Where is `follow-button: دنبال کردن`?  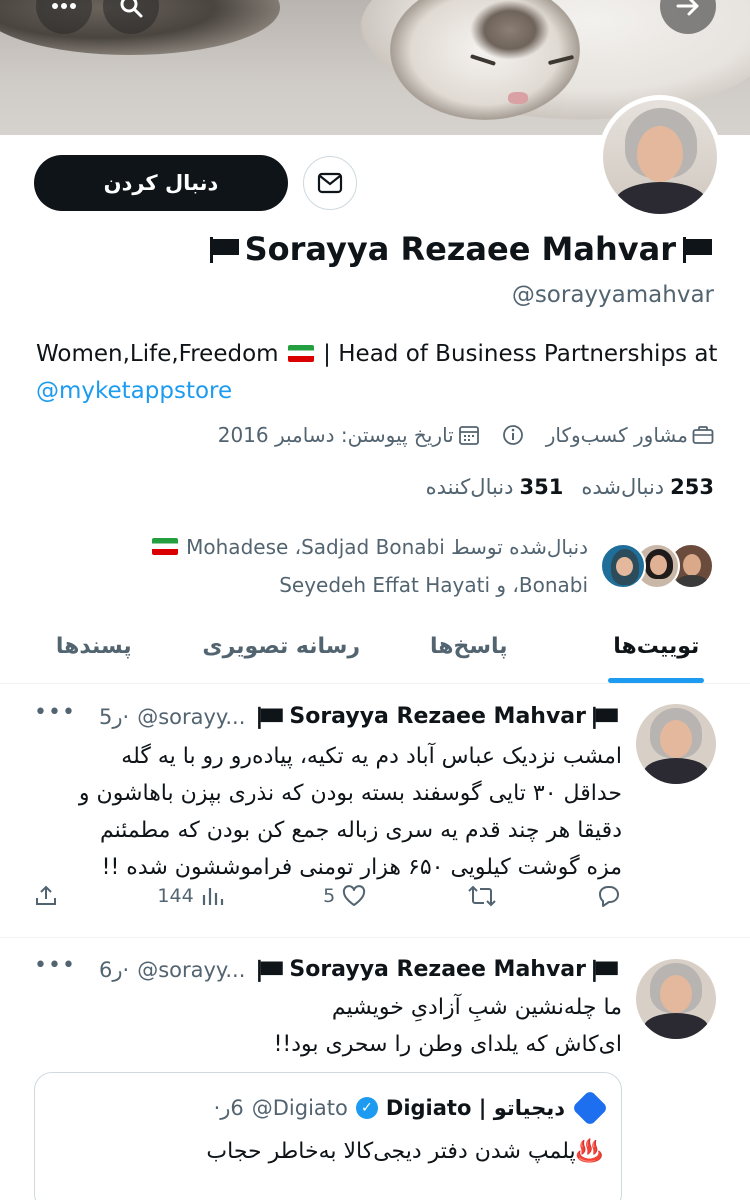
follow-button: دنبال کردن is located at coordinates (161, 183).